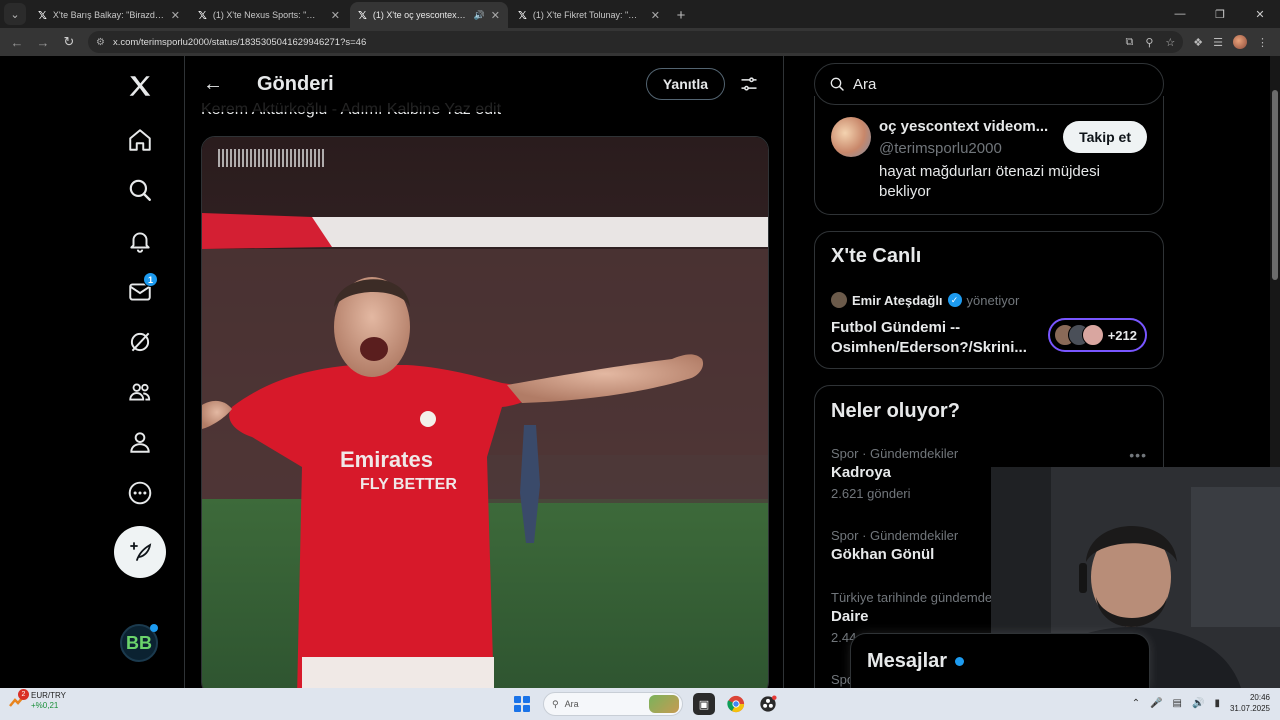  Describe the element at coordinates (23, 694) in the screenshot. I see `widget-badge: 2` at that location.